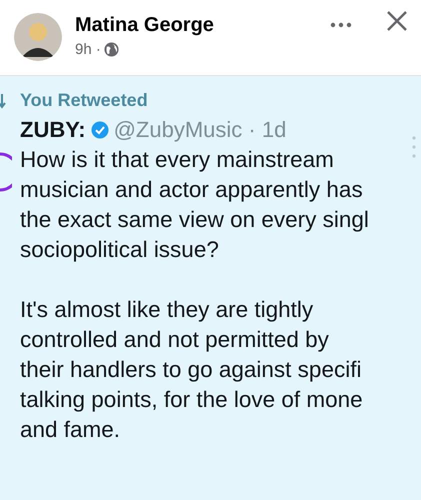 This screenshot has width=421, height=500. I want to click on author-name: Matina George, so click(144, 25).